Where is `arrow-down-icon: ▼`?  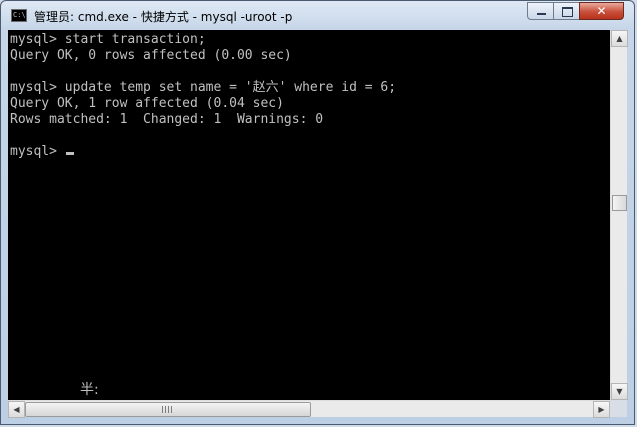 arrow-down-icon: ▼ is located at coordinates (619, 391).